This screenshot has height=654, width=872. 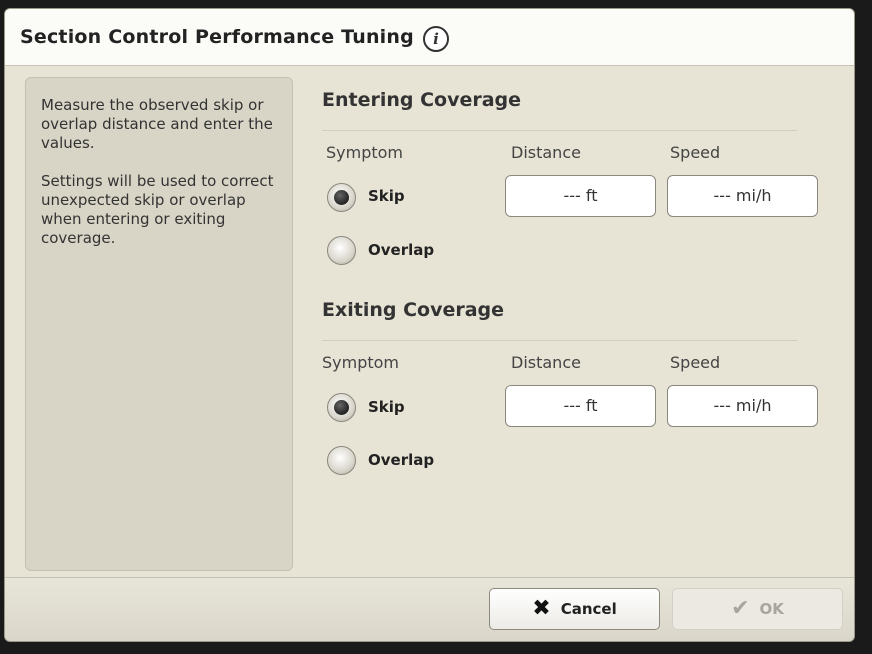 What do you see at coordinates (386, 196) in the screenshot?
I see `entering-skip-label: Skip` at bounding box center [386, 196].